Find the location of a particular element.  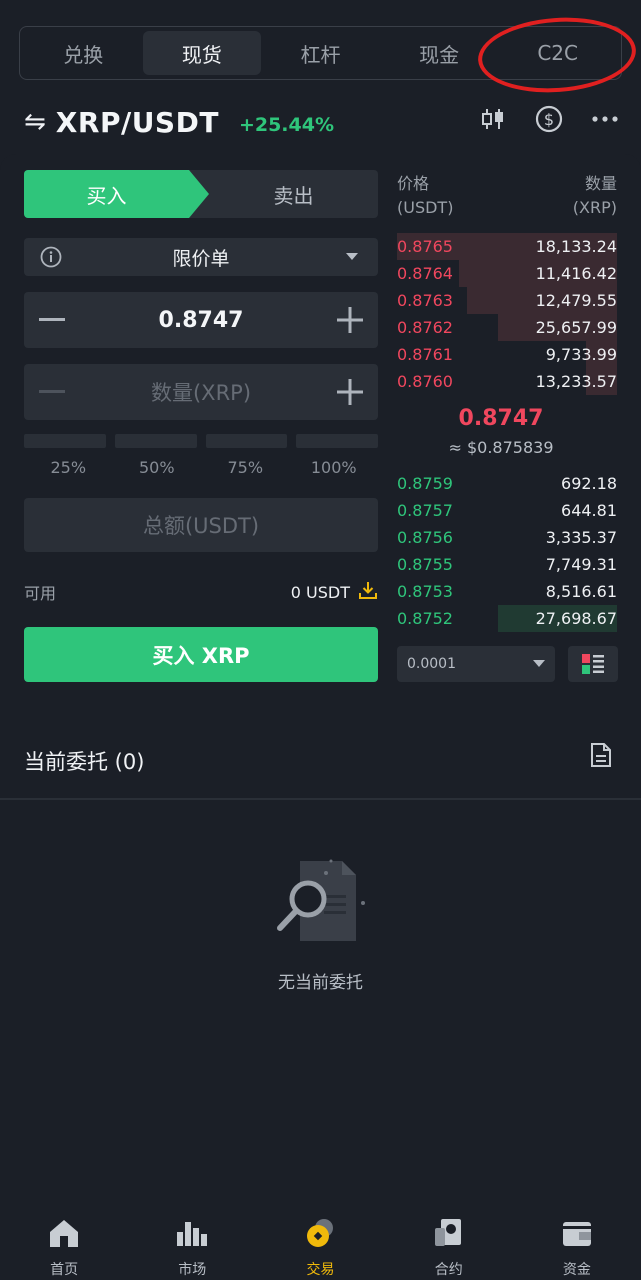

tab-cash: 现金 is located at coordinates (439, 53).